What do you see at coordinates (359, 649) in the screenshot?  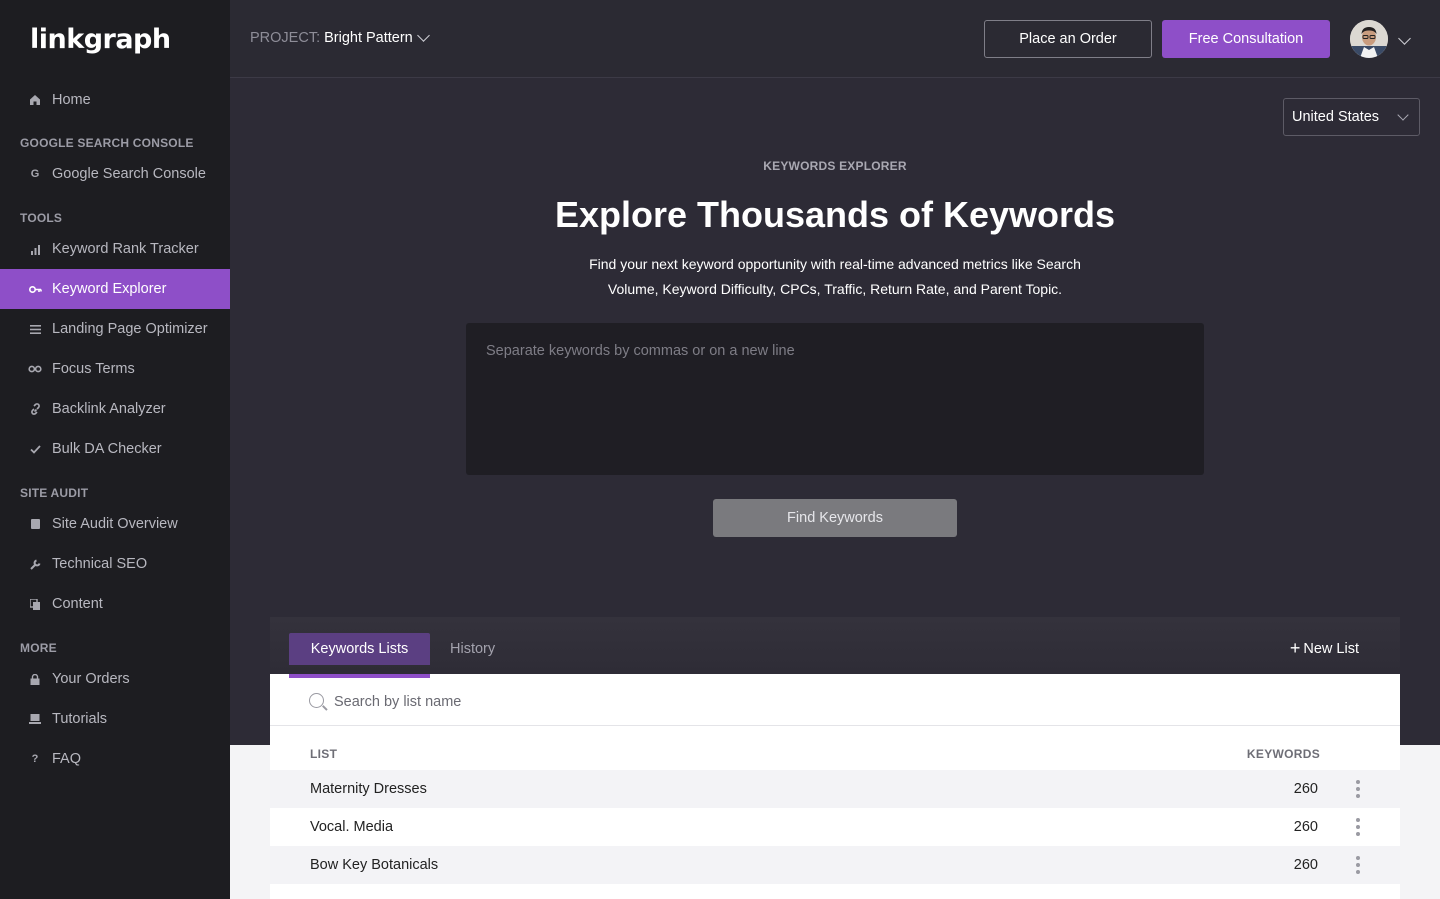 I see `tab-keywords-lists: Keywords Lists` at bounding box center [359, 649].